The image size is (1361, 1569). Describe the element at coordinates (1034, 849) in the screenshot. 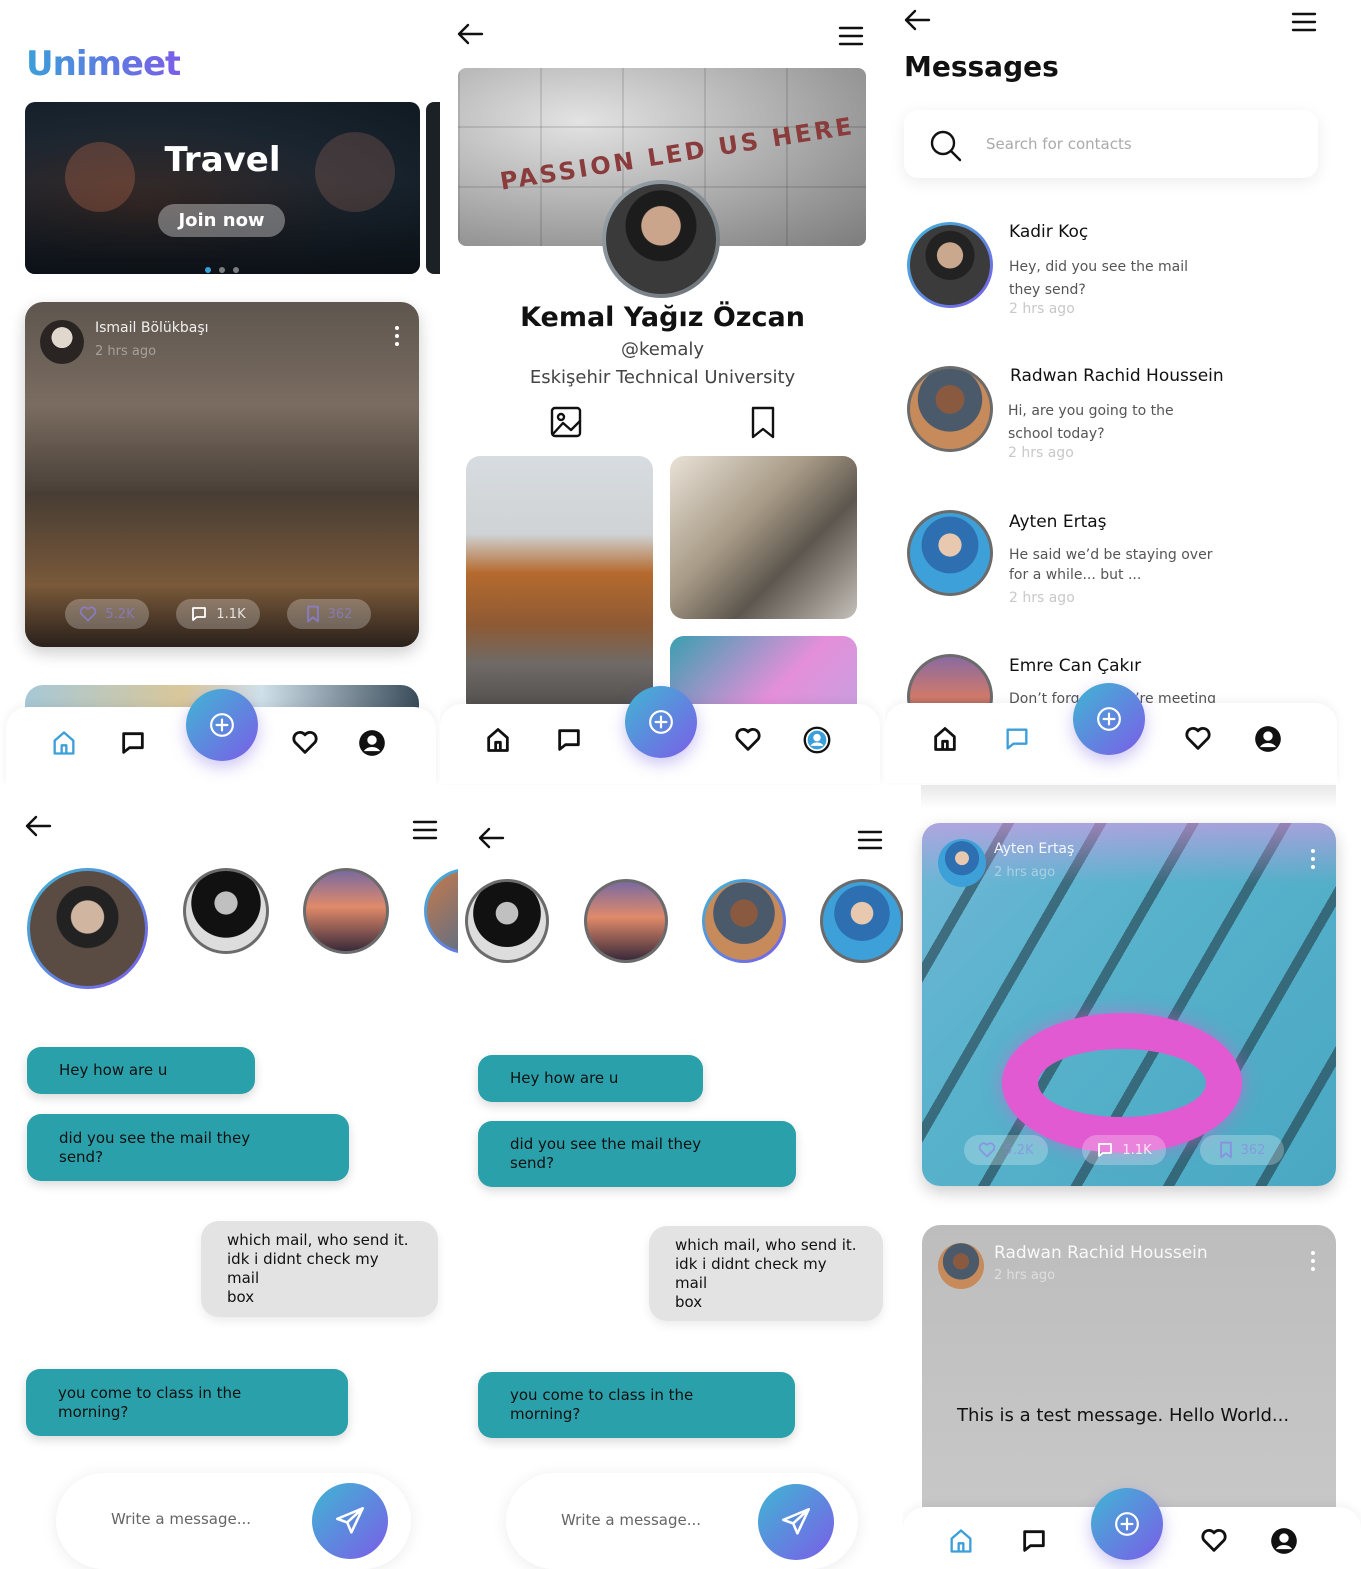

I see `post-author: Ayten Ertaş` at that location.